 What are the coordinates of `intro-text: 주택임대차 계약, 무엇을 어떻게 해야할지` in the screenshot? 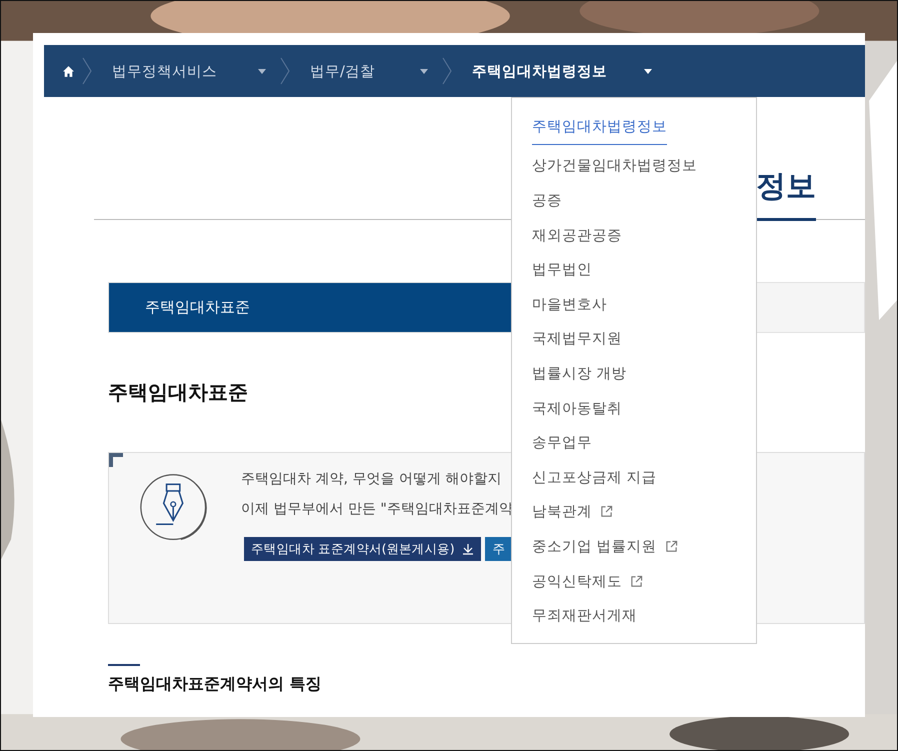 It's located at (371, 479).